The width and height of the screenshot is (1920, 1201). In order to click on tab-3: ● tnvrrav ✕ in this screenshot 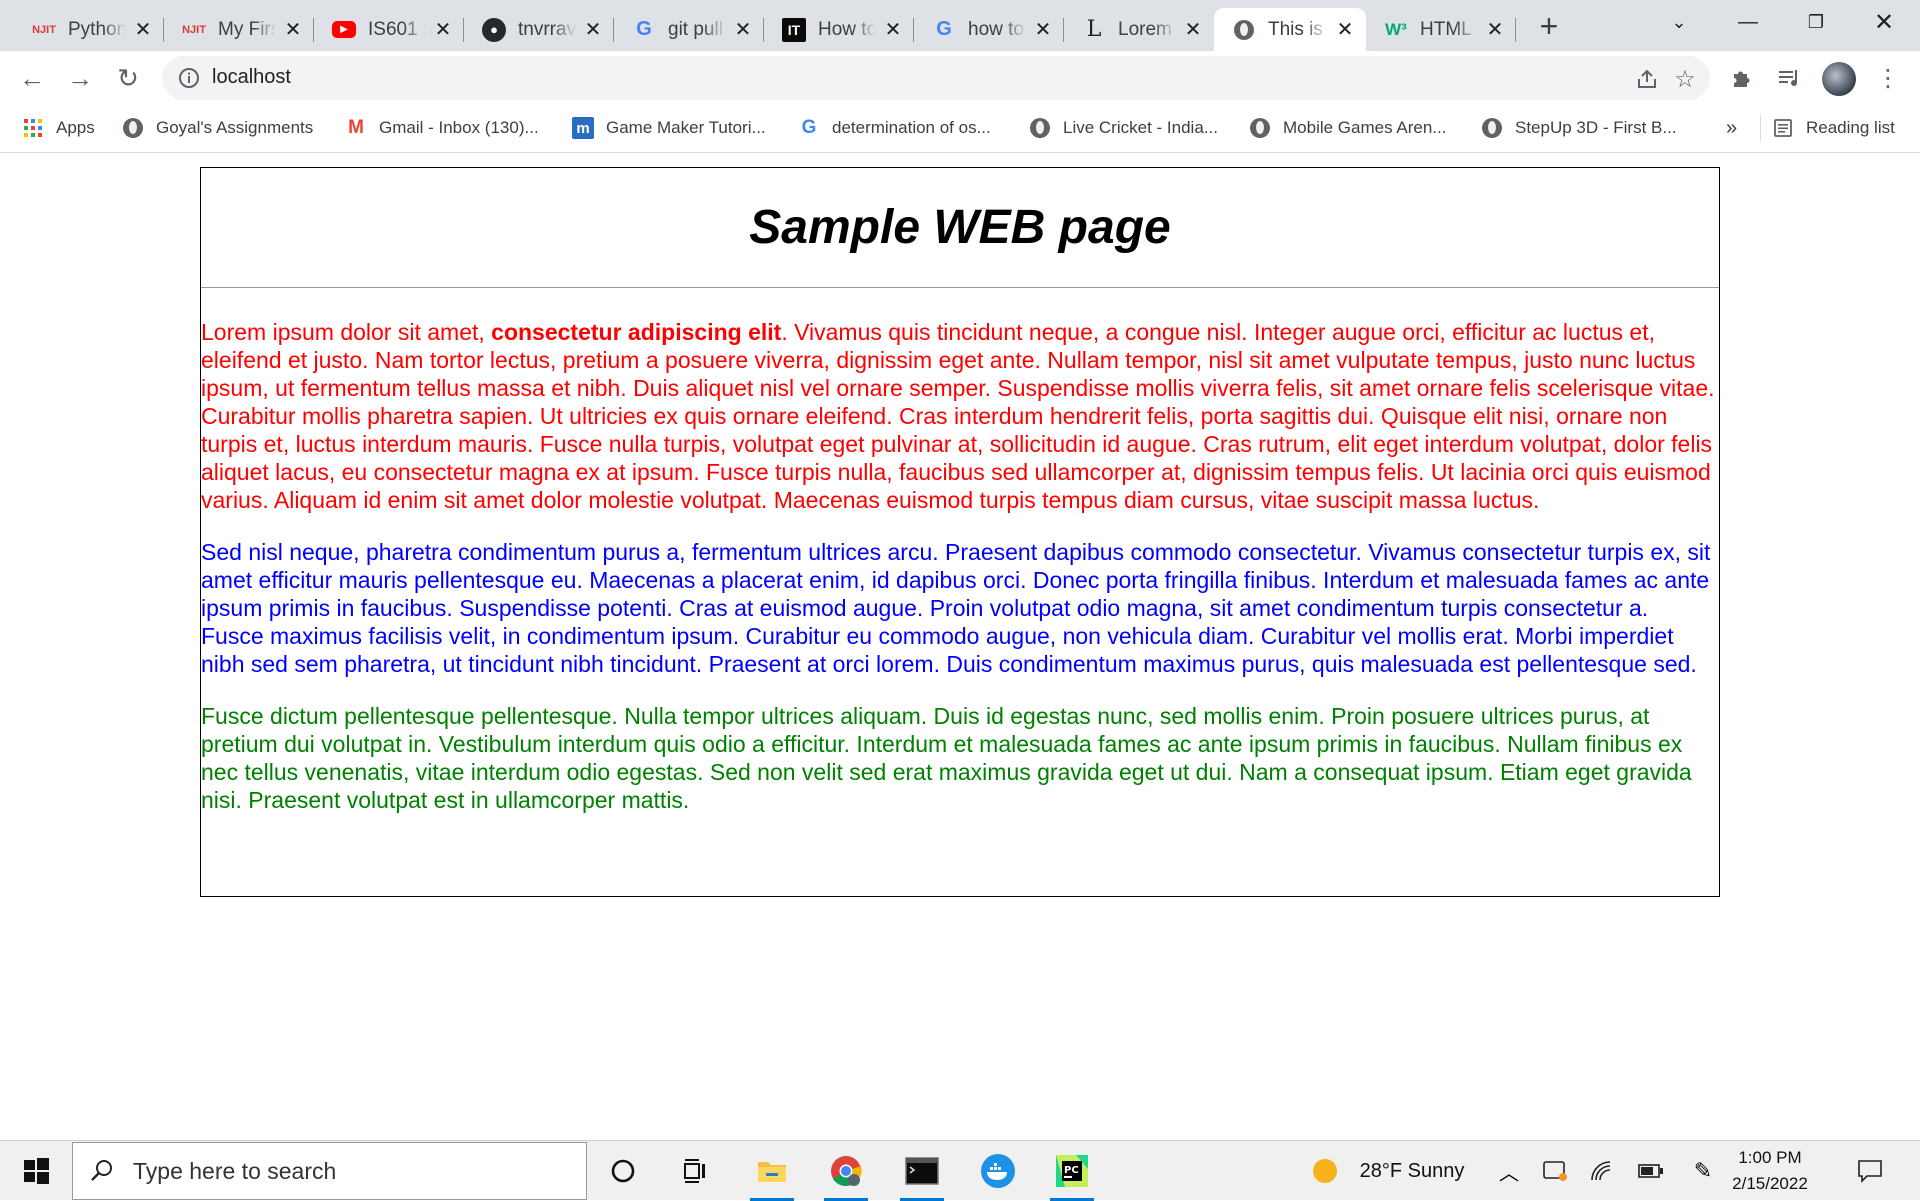, I will do `click(539, 29)`.